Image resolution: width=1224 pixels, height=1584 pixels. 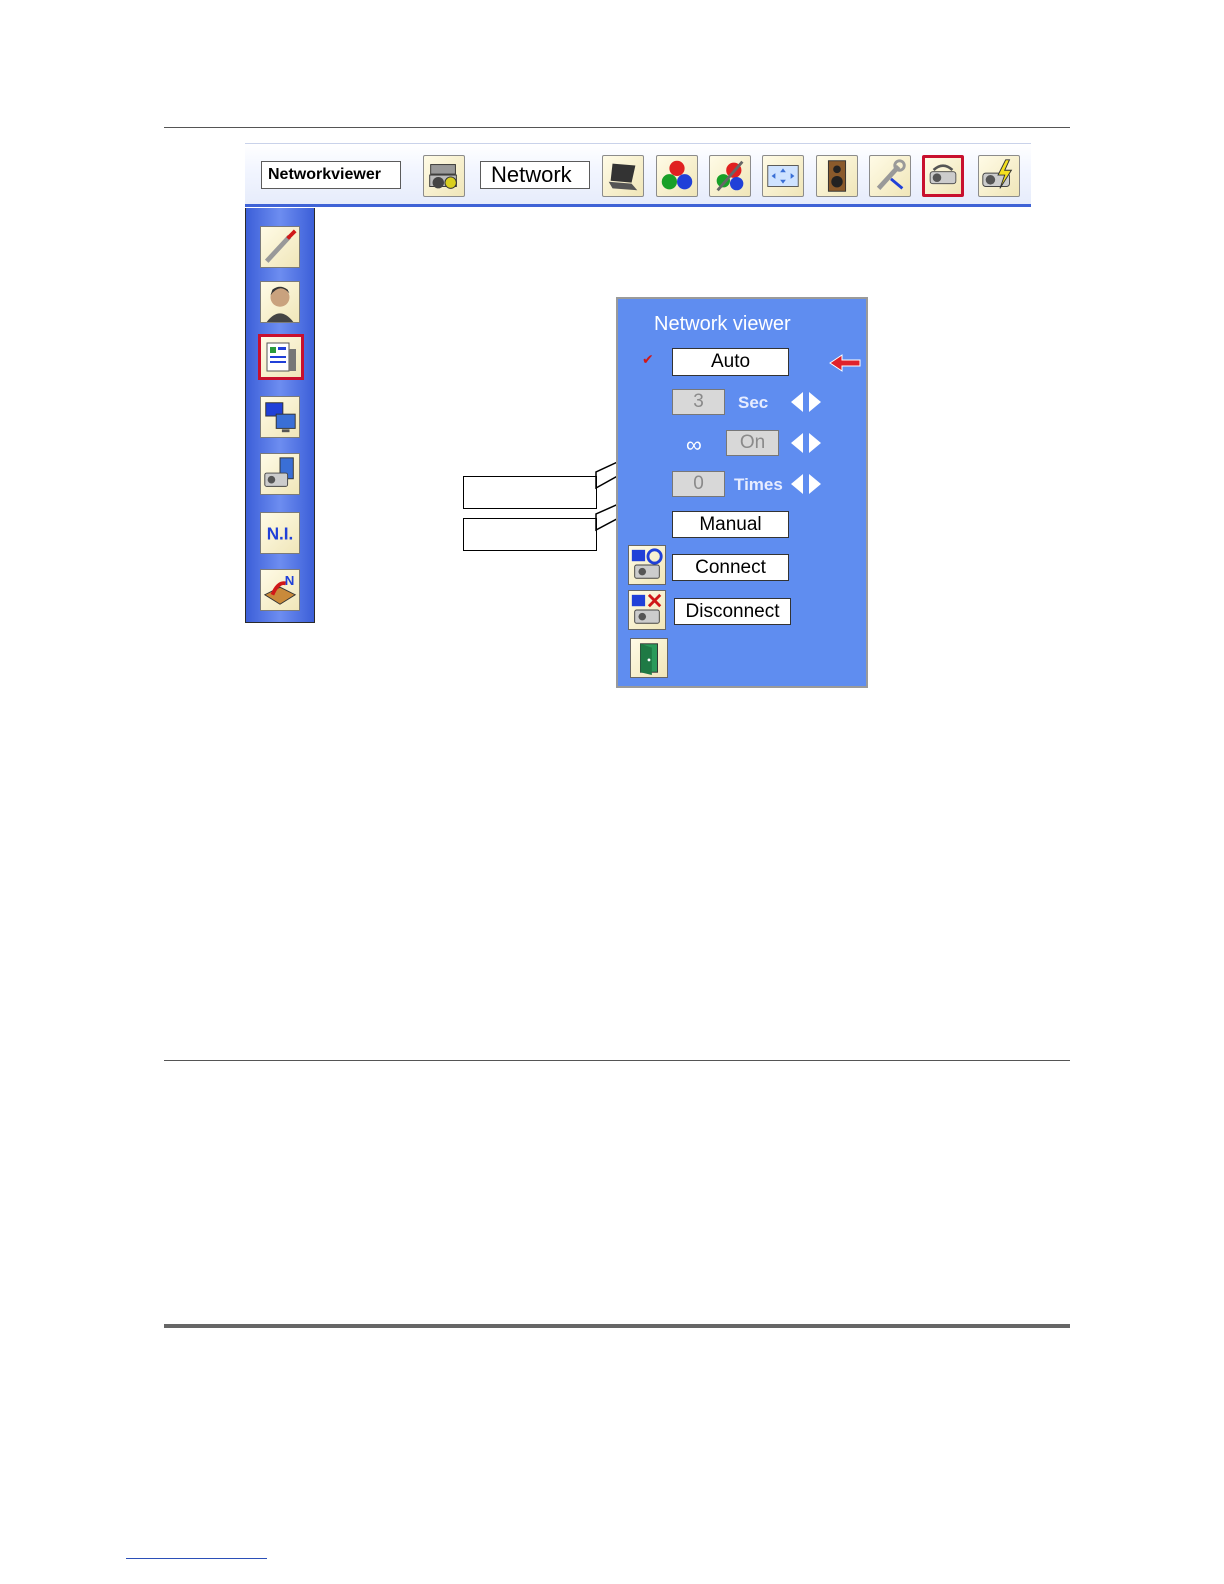 I want to click on dialog-title: Network viewer, so click(x=722, y=324).